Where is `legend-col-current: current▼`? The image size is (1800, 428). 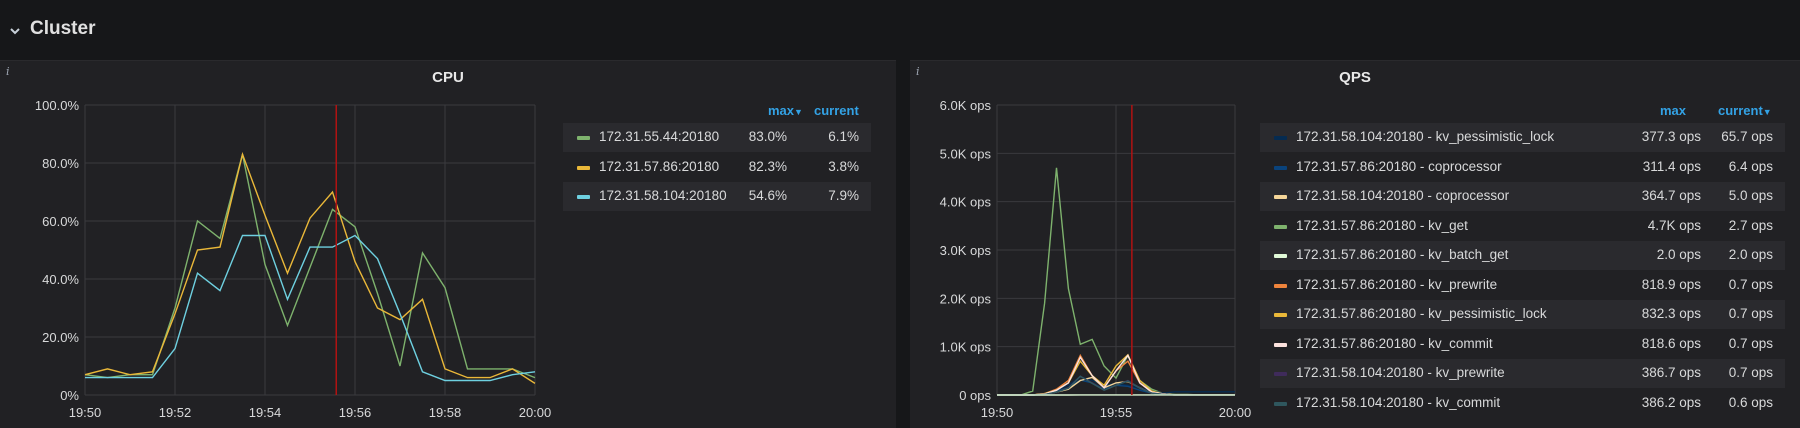 legend-col-current: current▼ is located at coordinates (1745, 110).